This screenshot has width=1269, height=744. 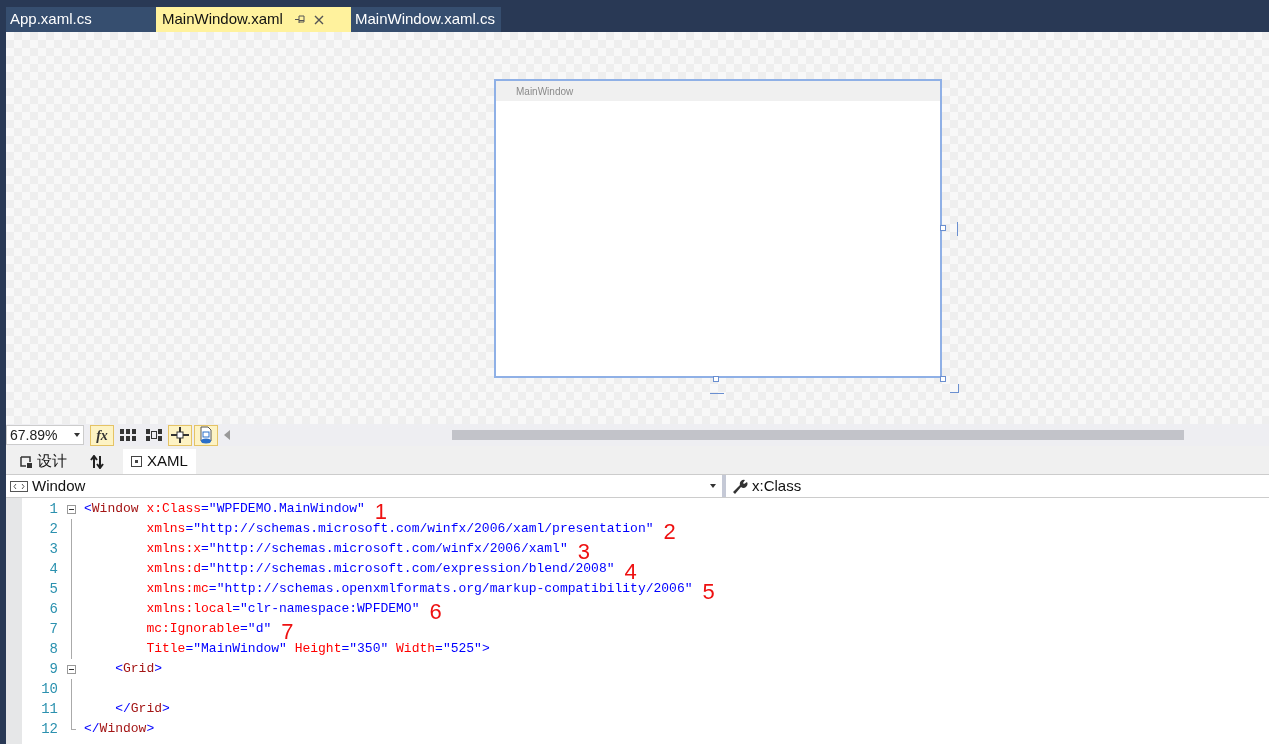 I want to click on line-number: 5, so click(x=53, y=589).